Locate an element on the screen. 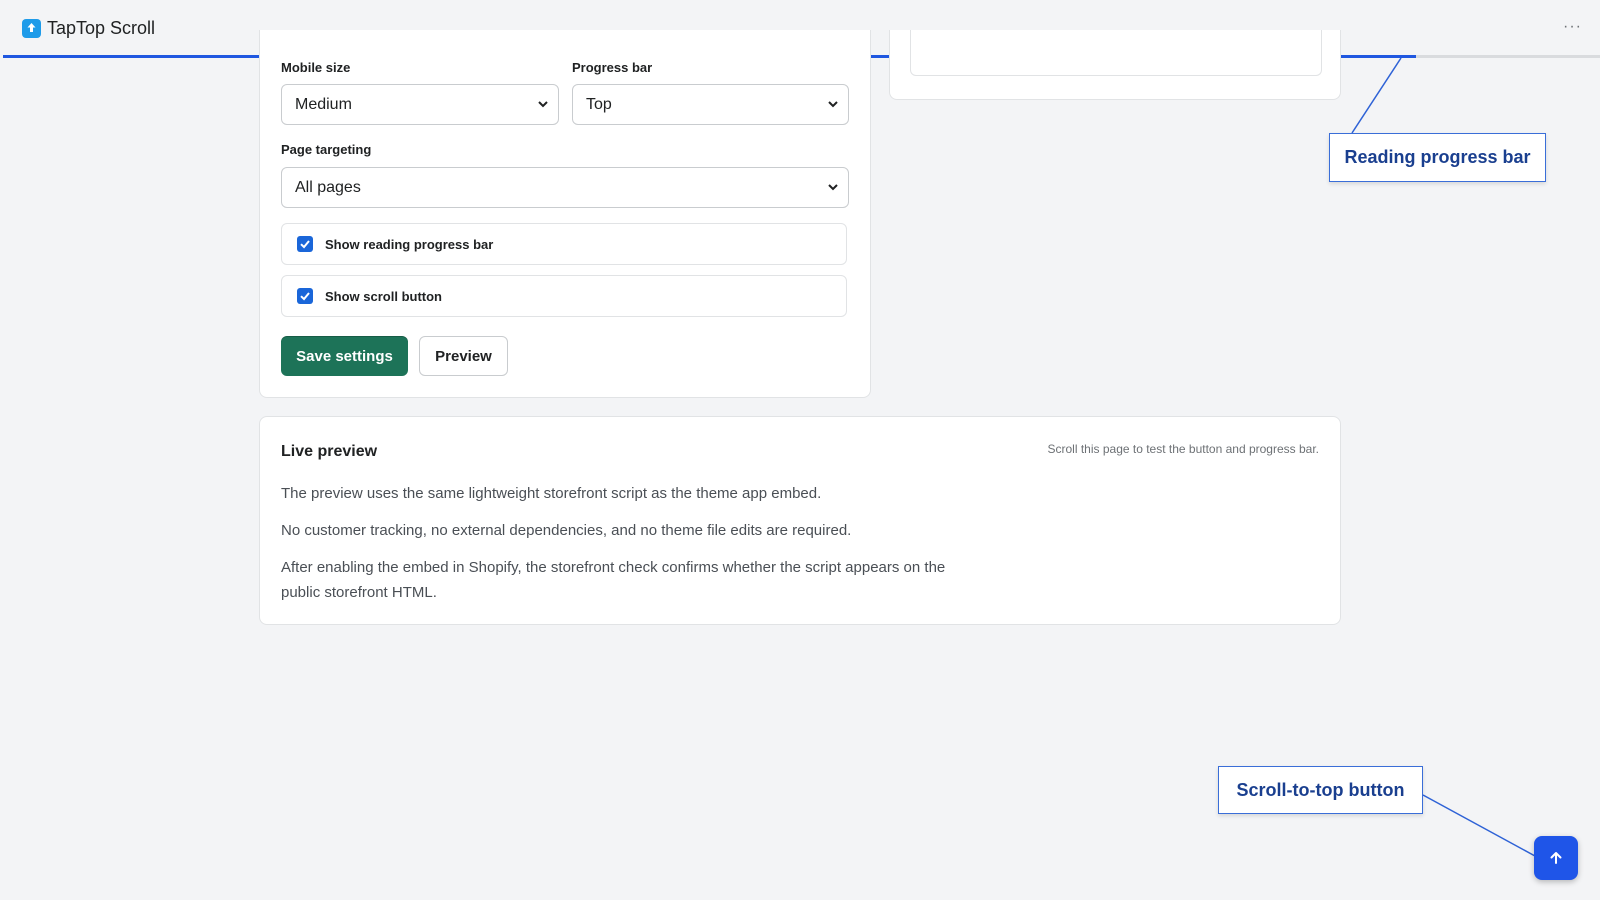 Image resolution: width=1600 pixels, height=900 pixels. scroll-to-top-button is located at coordinates (1556, 858).